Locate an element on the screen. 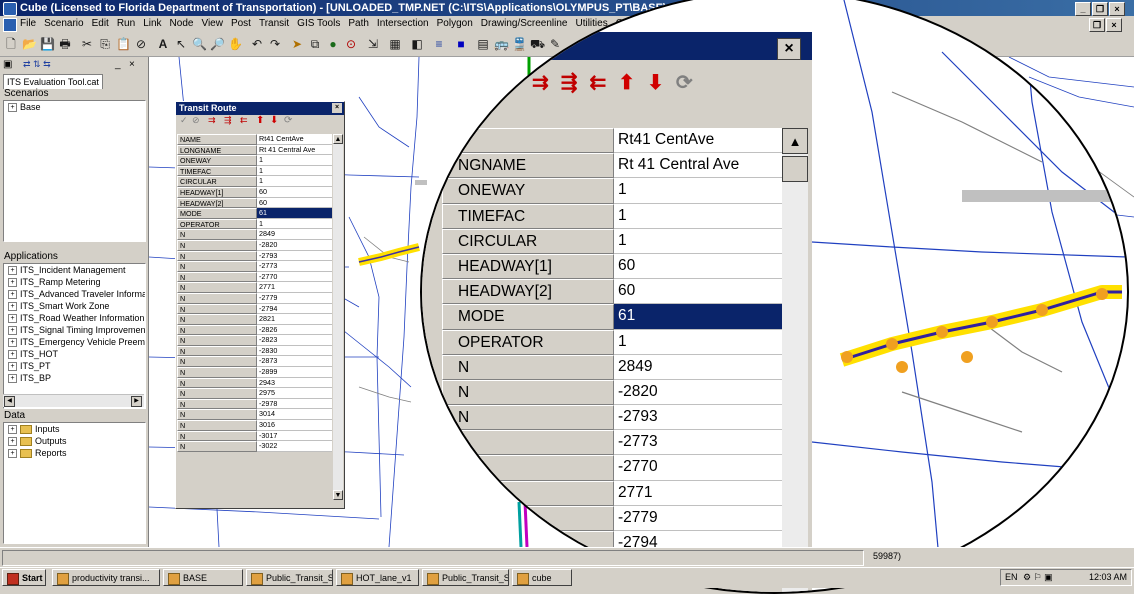 The width and height of the screenshot is (1134, 594). application-tree-item: + ITS_PT is located at coordinates (74, 366).